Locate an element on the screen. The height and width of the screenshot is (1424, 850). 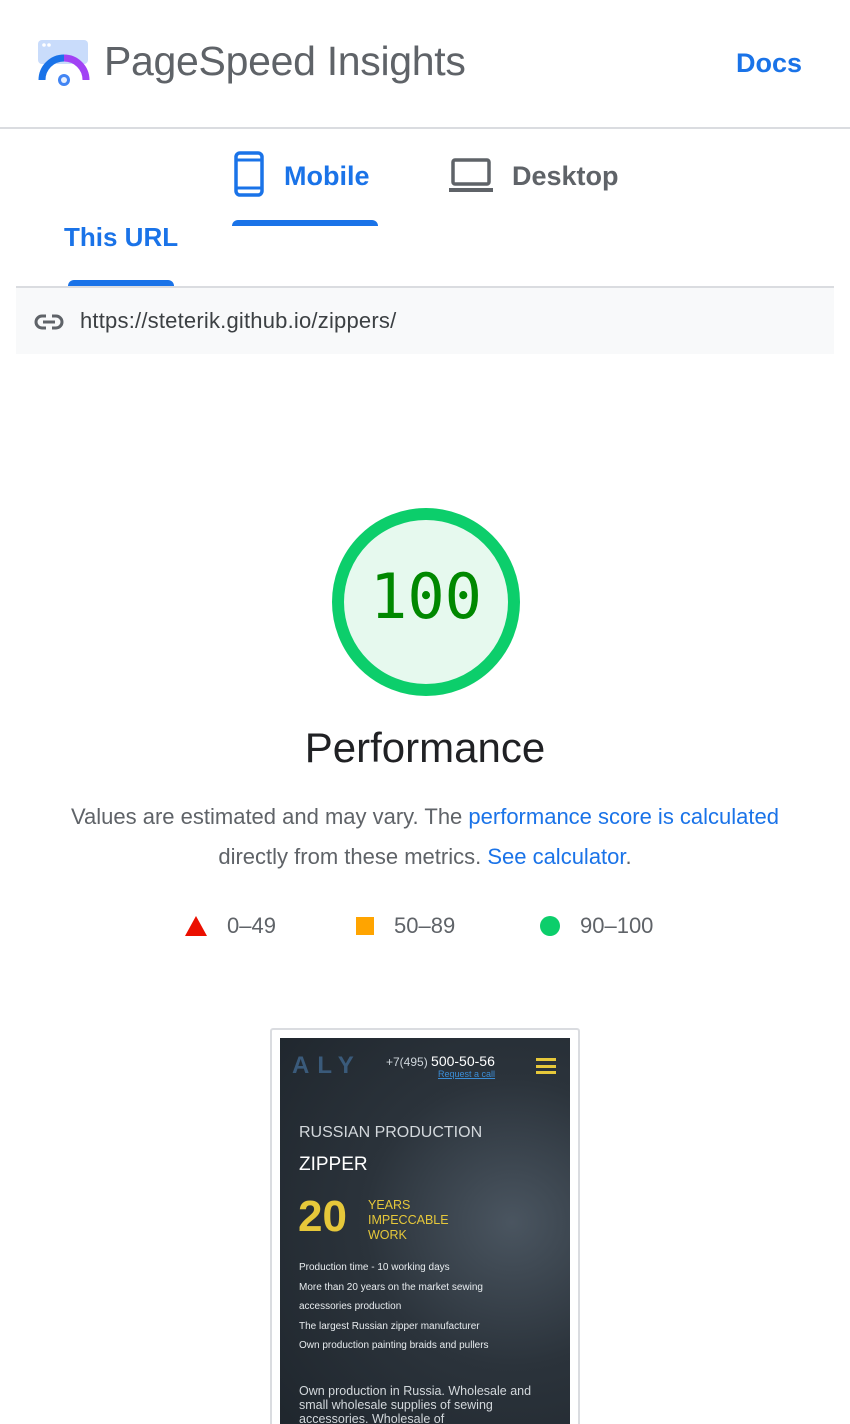
site-phone: +7(495) 500-50-56 is located at coordinates (440, 1061).